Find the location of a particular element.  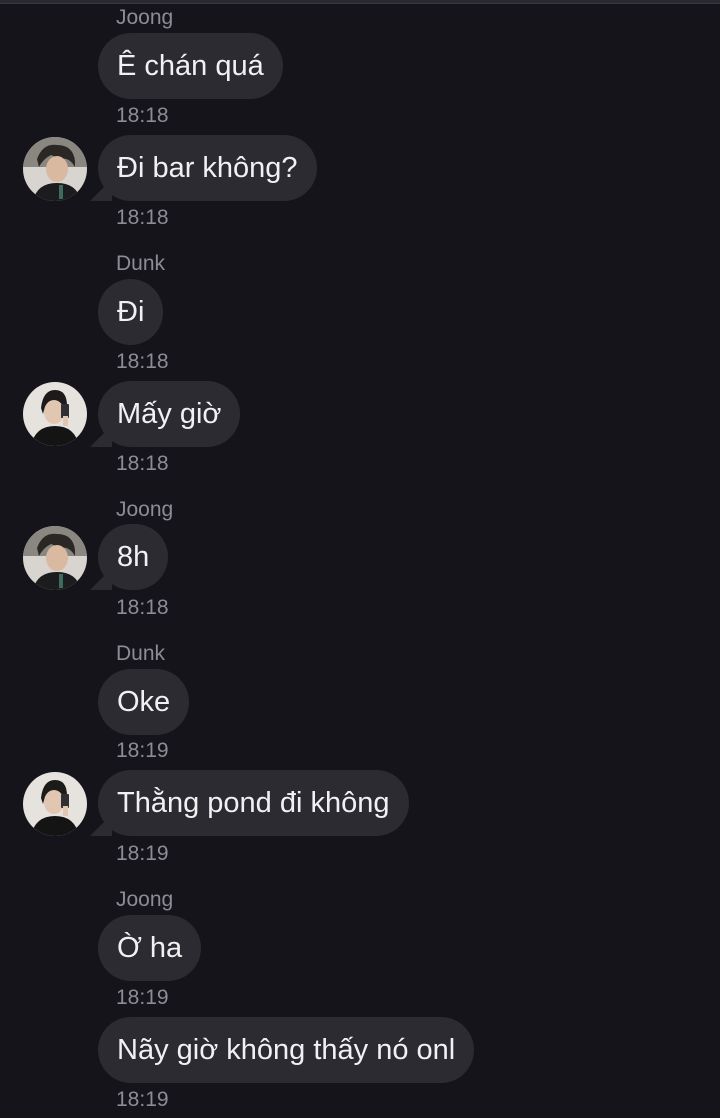

message-bubble: Đi bar không? is located at coordinates (207, 168).